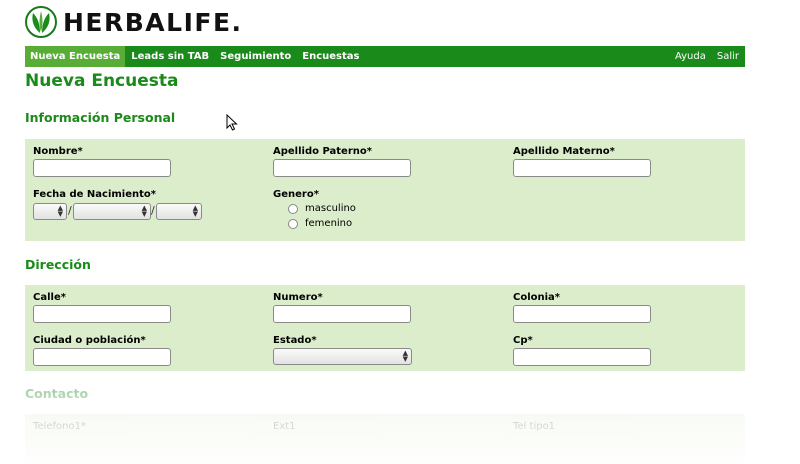 The image size is (800, 464). What do you see at coordinates (170, 56) in the screenshot?
I see `nav-item-leads-sin-tab: Leads sin TAB` at bounding box center [170, 56].